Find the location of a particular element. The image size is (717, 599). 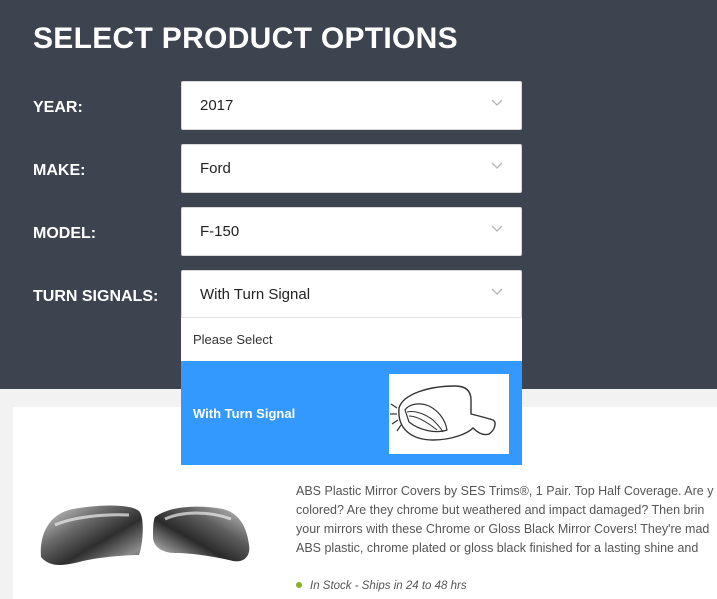

make-select-value: Ford is located at coordinates (215, 168).